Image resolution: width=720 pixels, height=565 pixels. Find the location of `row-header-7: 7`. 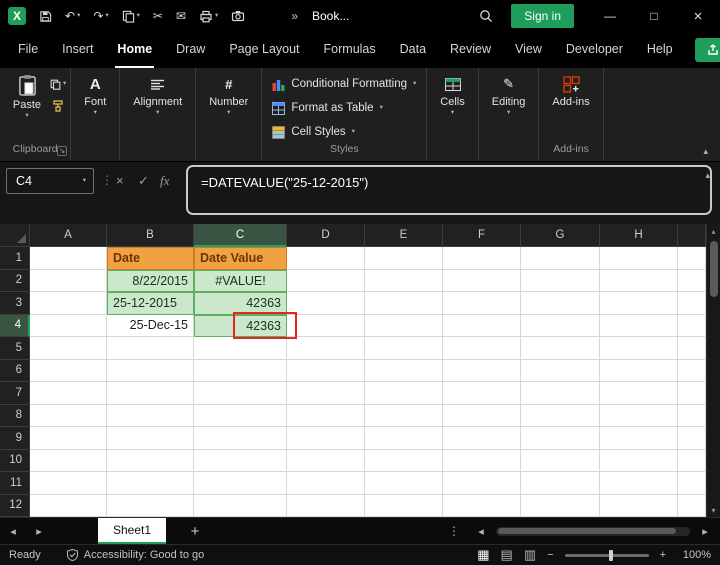

row-header-7: 7 is located at coordinates (15, 393).